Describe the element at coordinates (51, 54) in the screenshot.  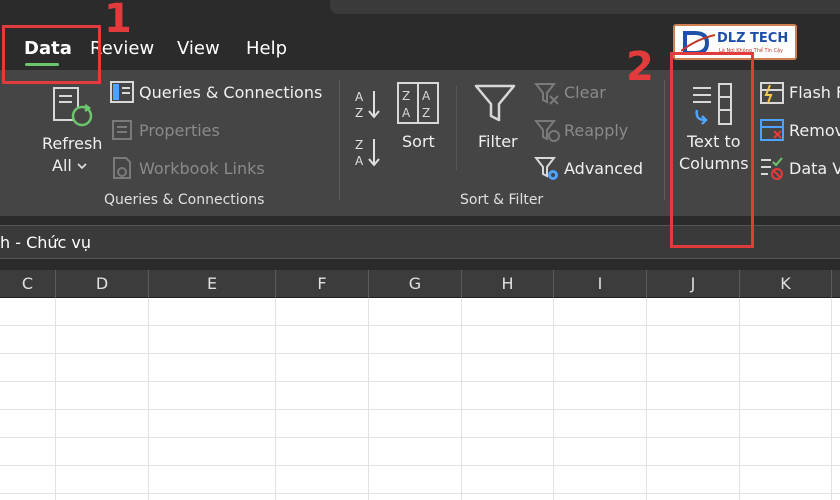
I see `annotation-box-data-tab` at that location.